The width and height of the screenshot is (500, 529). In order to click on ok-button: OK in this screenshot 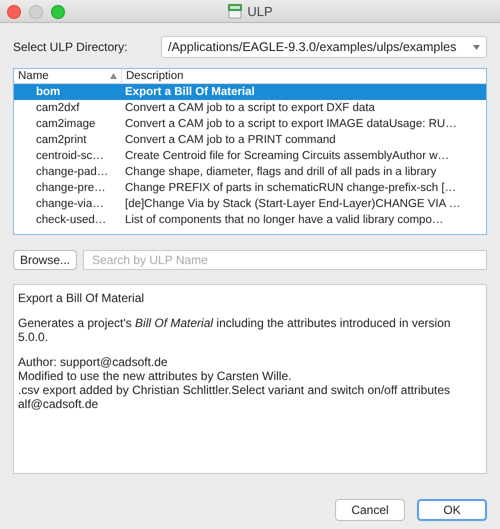, I will do `click(452, 510)`.